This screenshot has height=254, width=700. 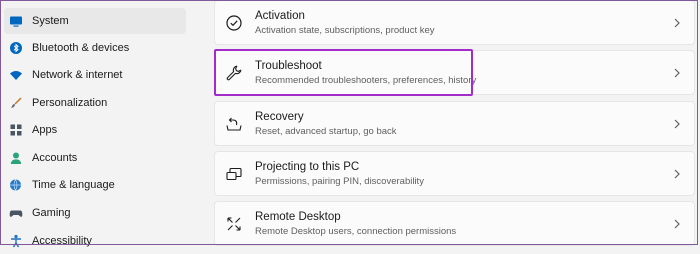 I want to click on gamepad-icon, so click(x=16, y=213).